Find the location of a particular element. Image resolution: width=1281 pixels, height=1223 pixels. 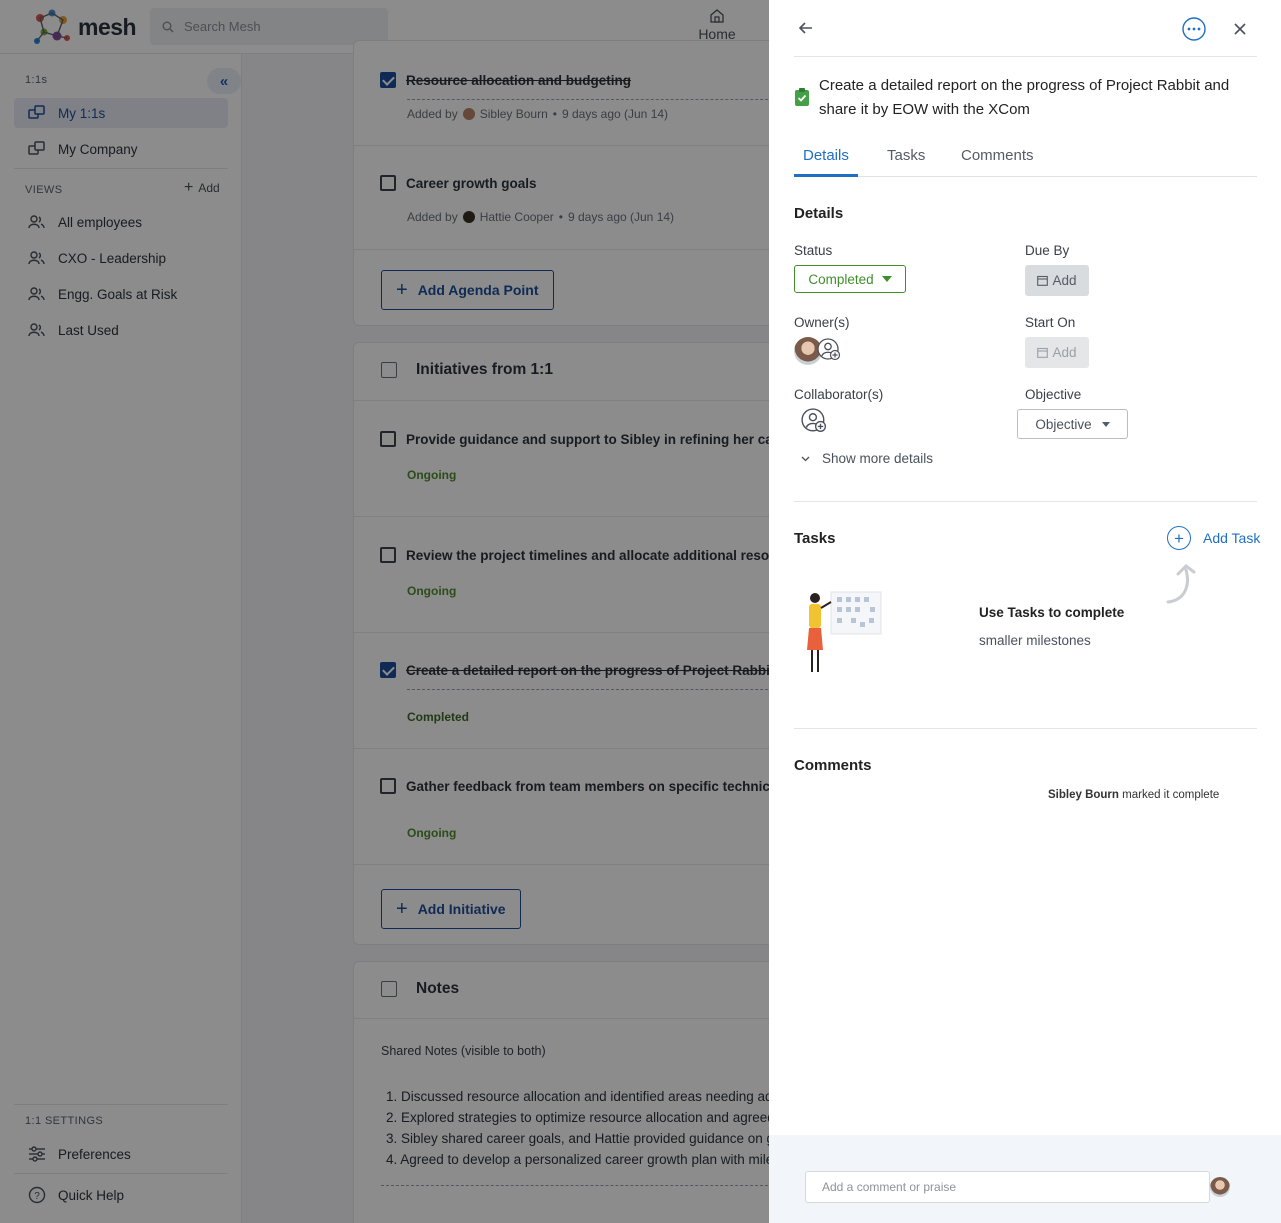

activity-entry: Sibley Bourn marked it complete is located at coordinates (1133, 795).